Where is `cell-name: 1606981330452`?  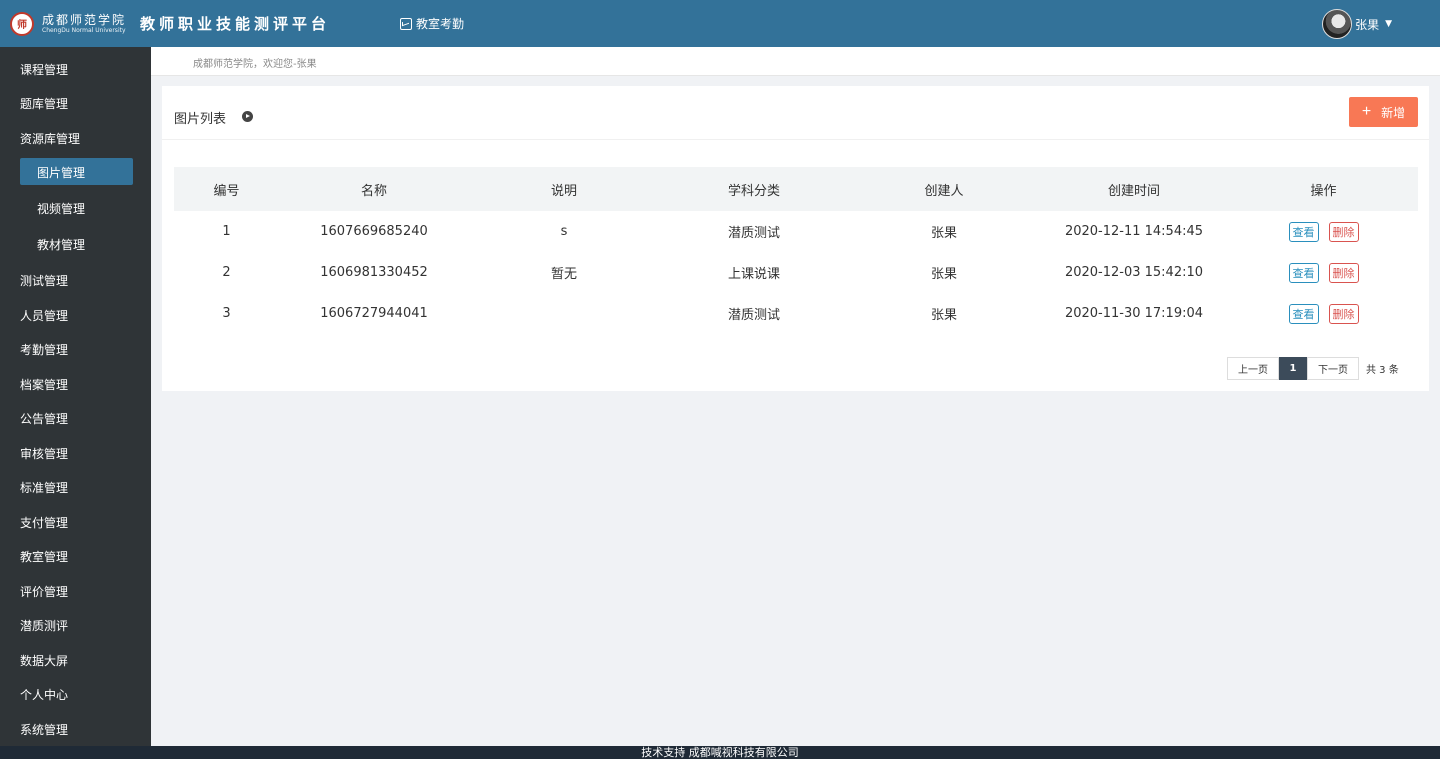
cell-name: 1606981330452 is located at coordinates (374, 272).